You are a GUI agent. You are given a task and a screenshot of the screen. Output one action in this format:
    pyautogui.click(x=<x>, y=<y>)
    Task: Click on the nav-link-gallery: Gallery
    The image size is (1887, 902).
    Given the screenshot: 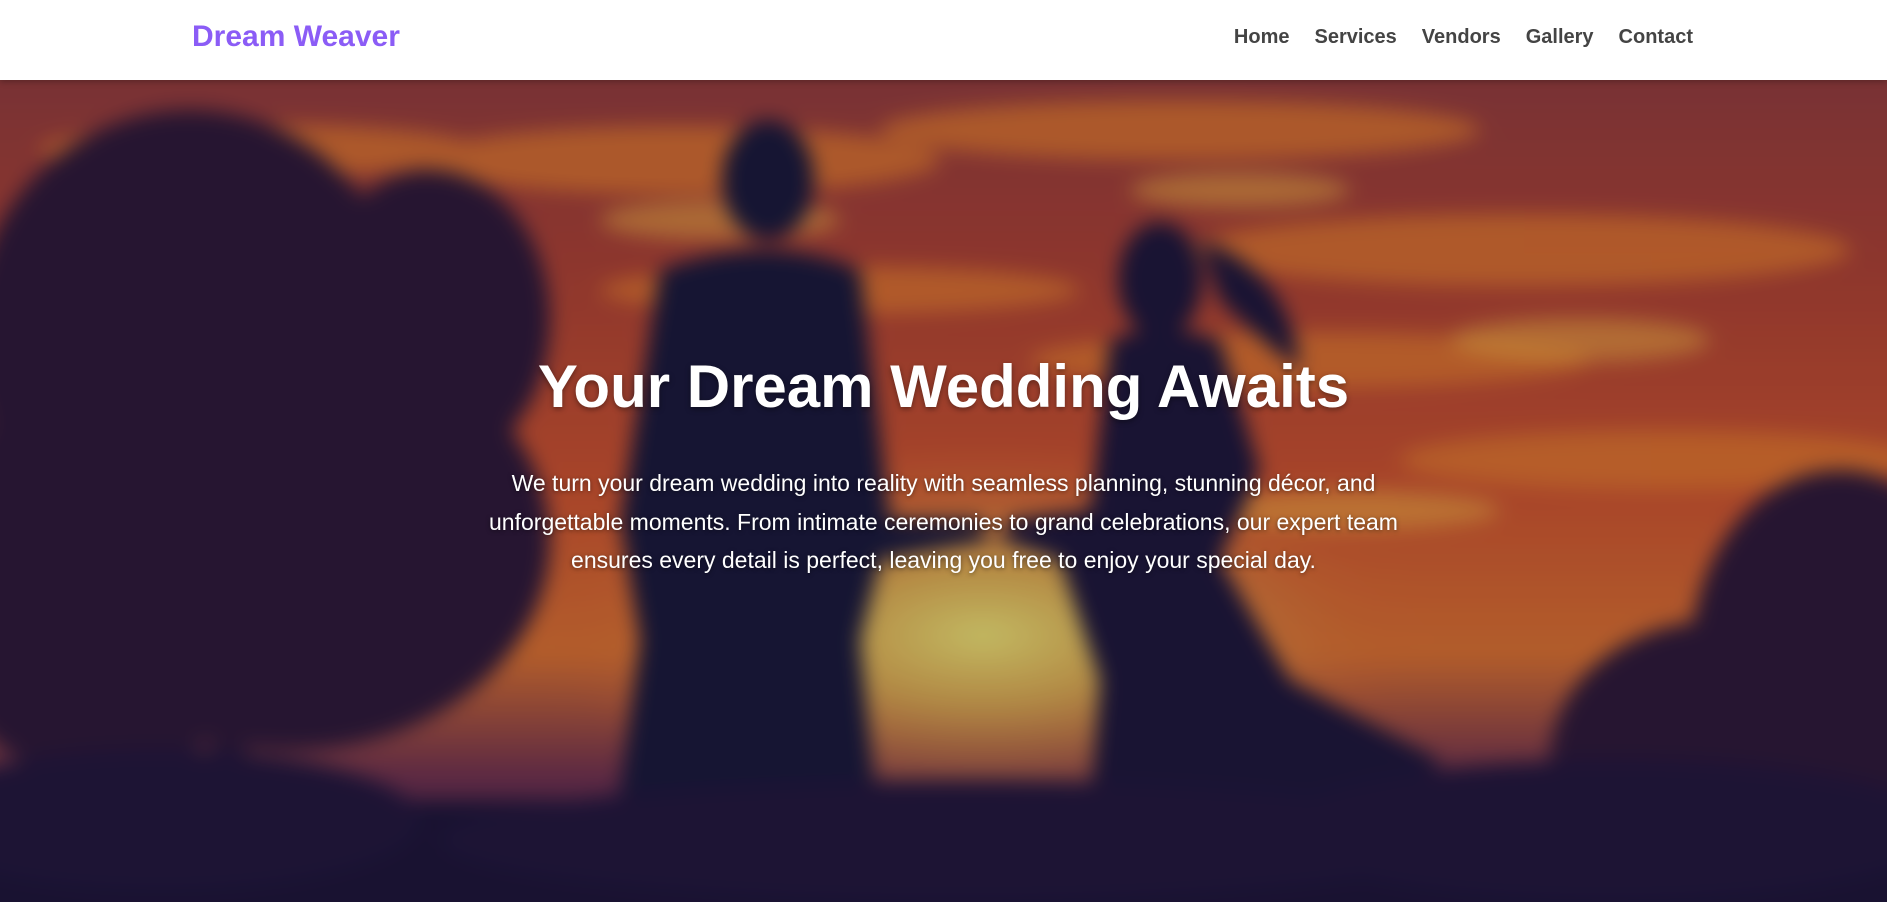 What is the action you would take?
    pyautogui.click(x=1560, y=37)
    